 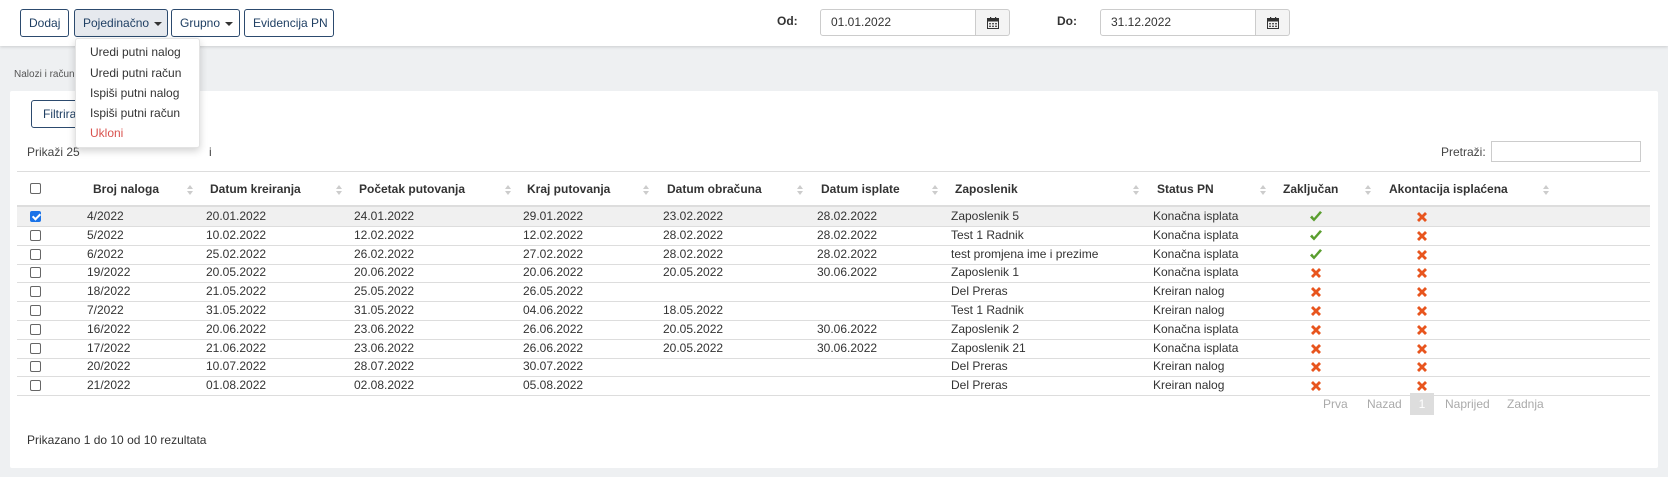 What do you see at coordinates (236, 328) in the screenshot?
I see `cell-created-date: 20.06.2022` at bounding box center [236, 328].